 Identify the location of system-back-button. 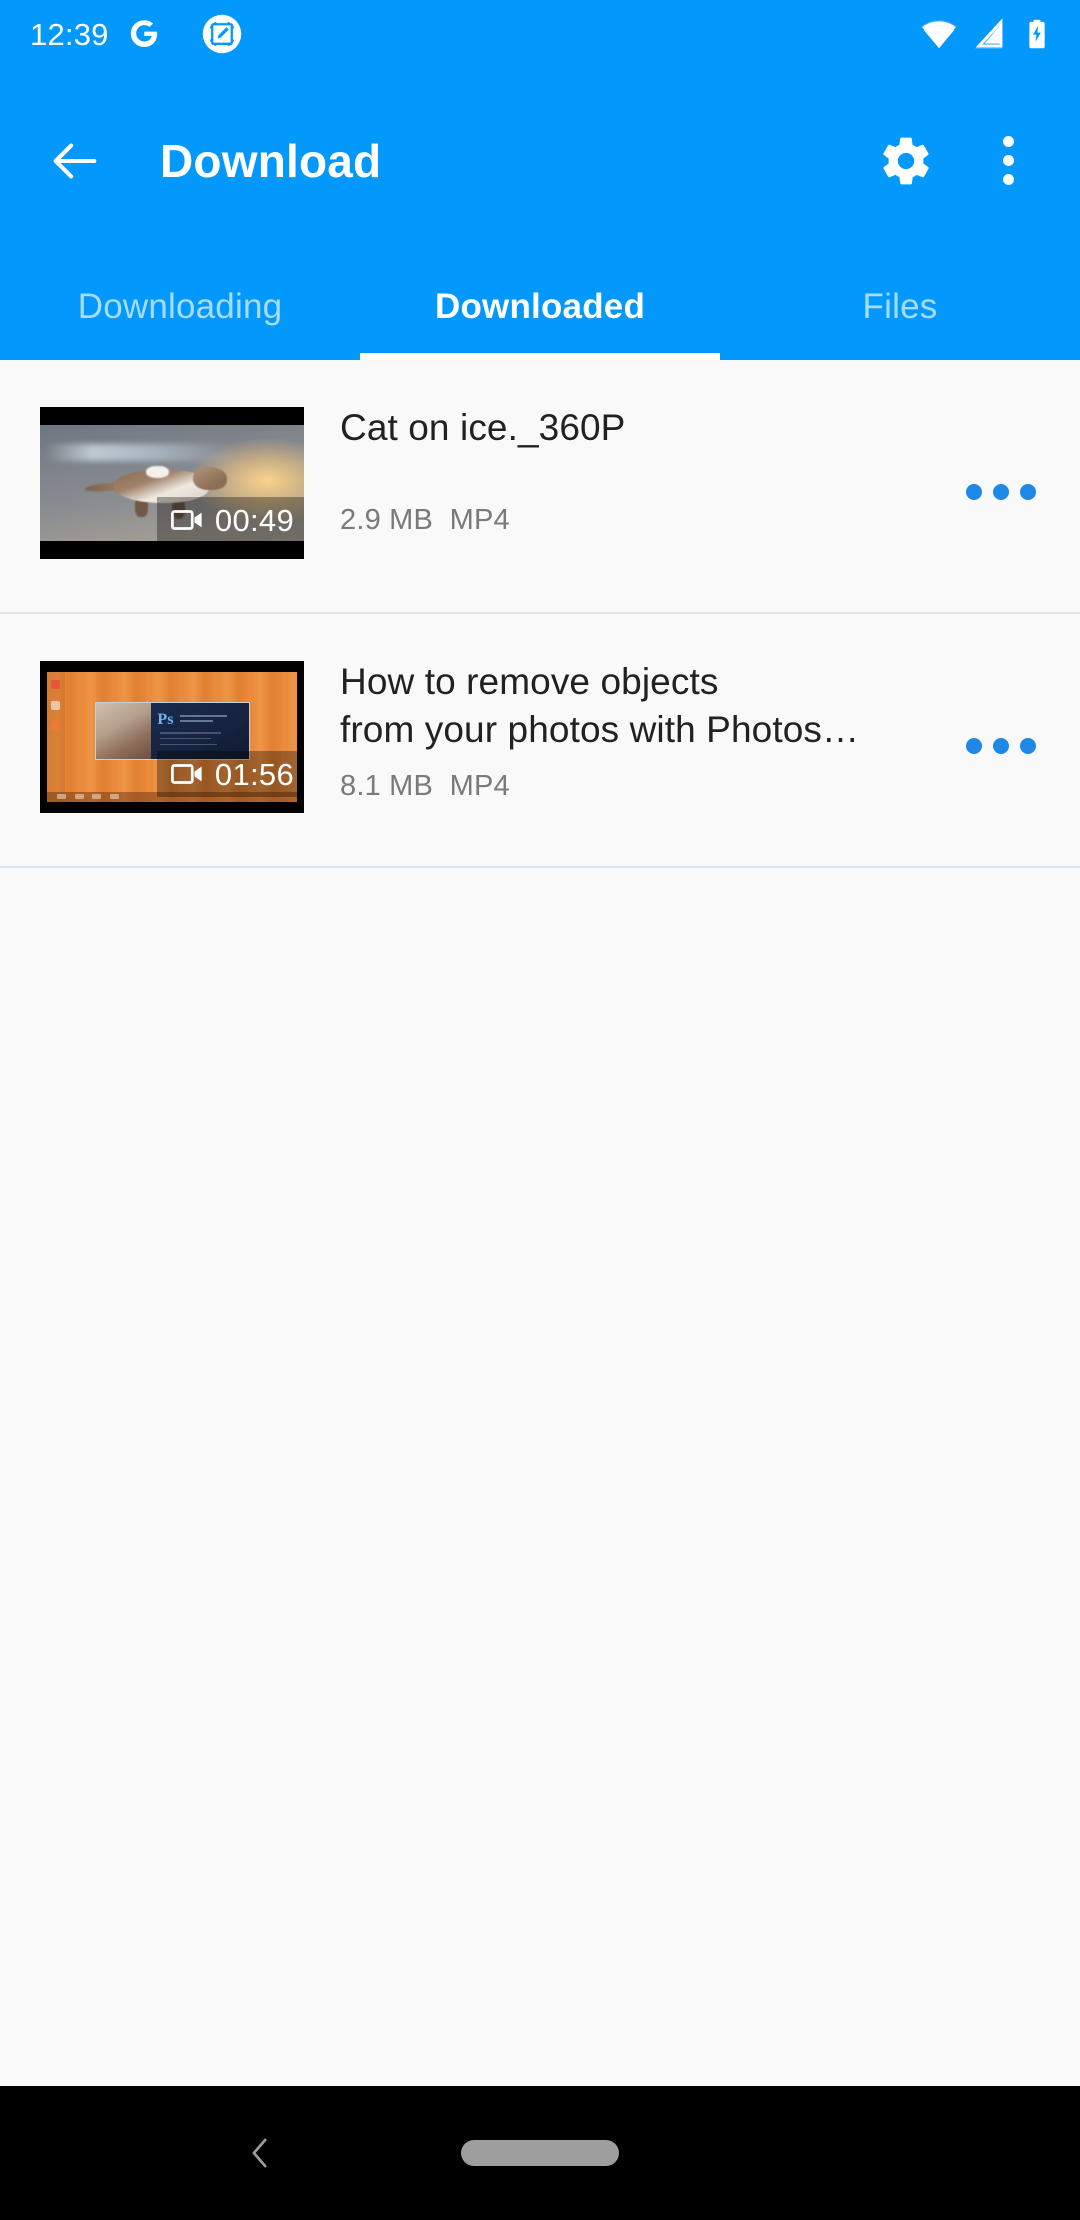
(260, 2153).